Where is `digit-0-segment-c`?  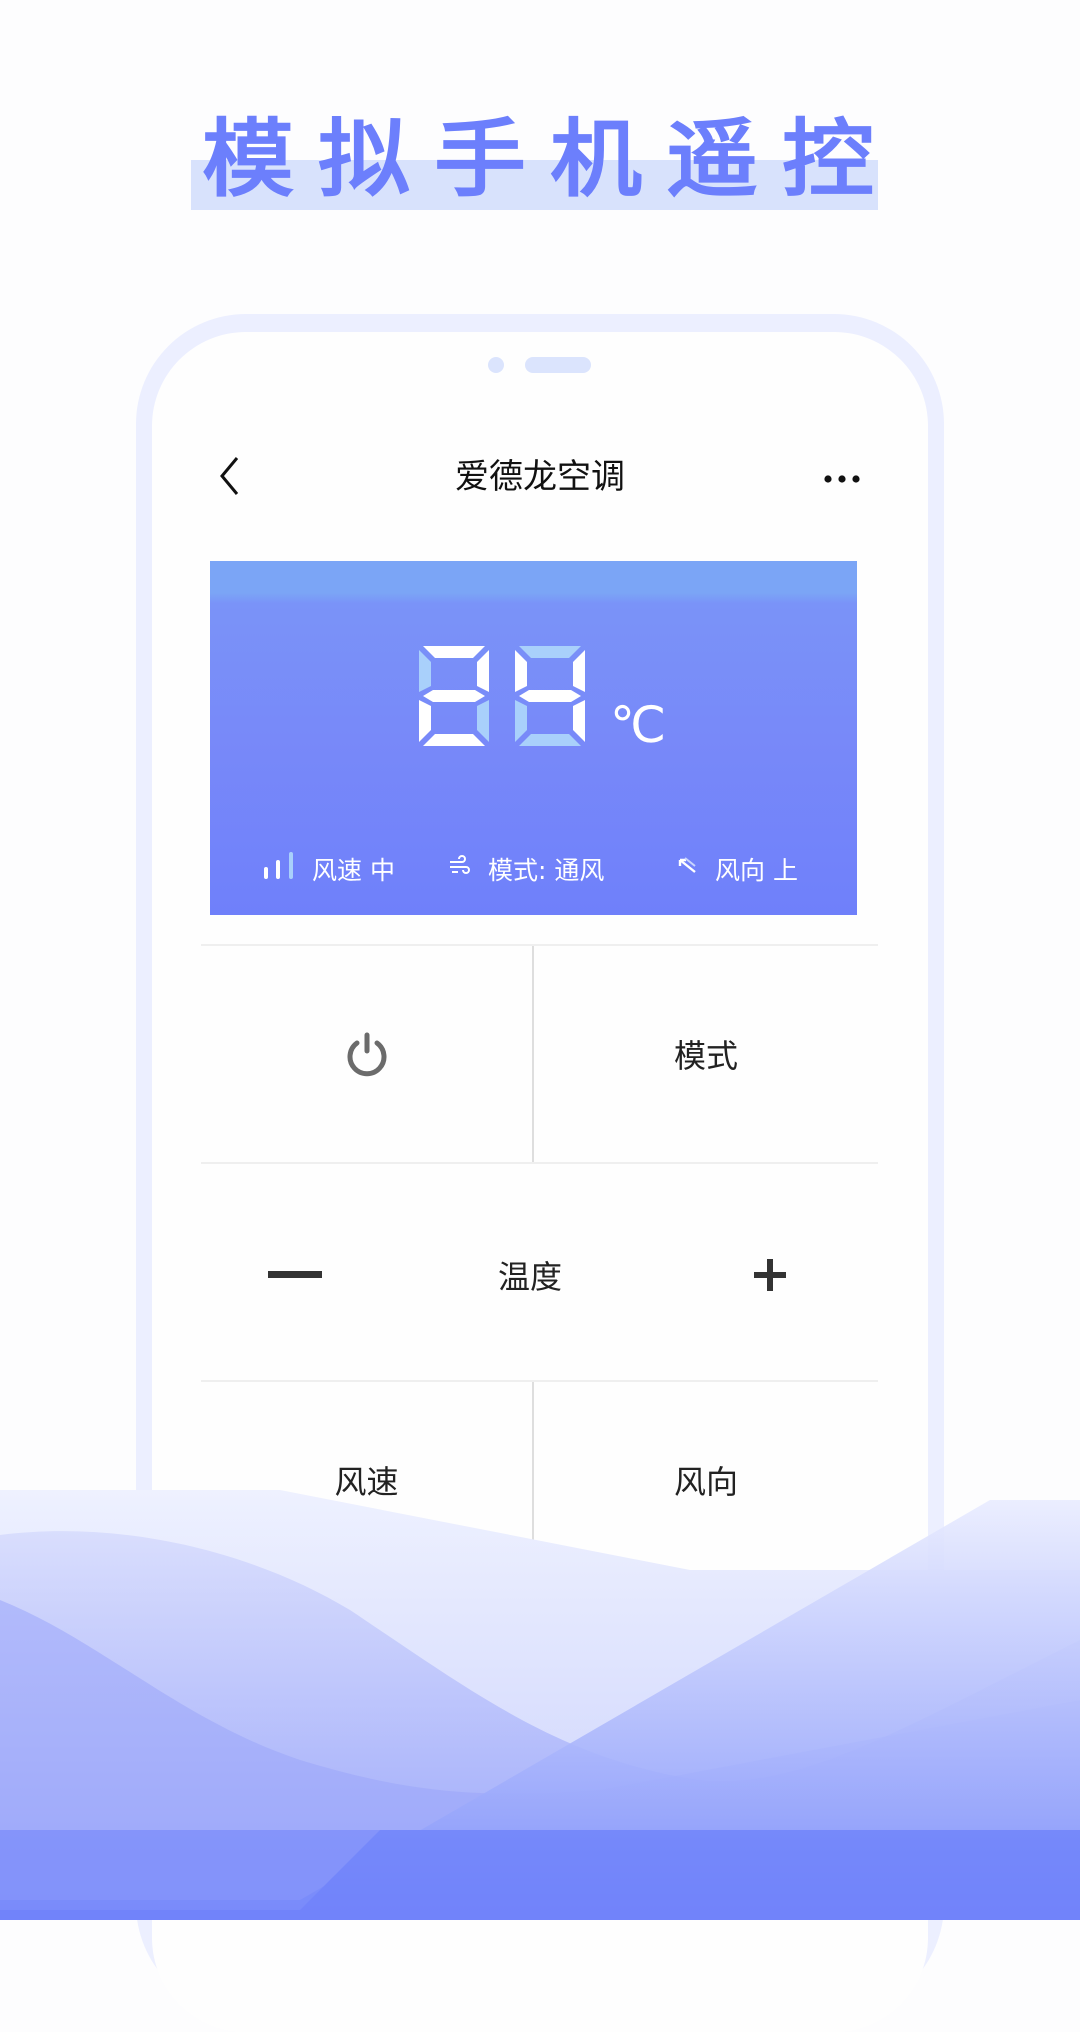
digit-0-segment-c is located at coordinates (483, 721).